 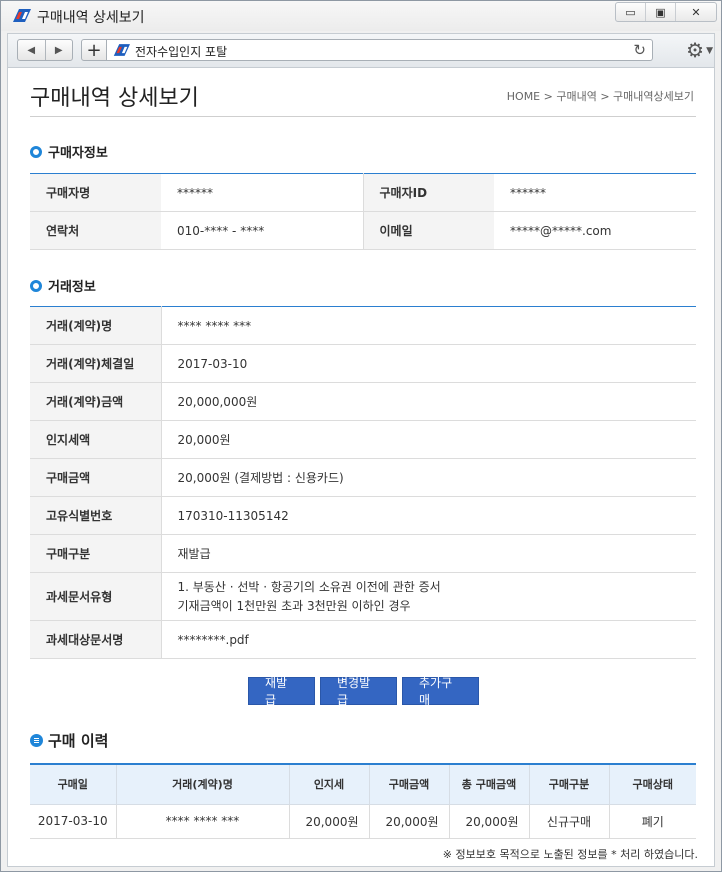 What do you see at coordinates (294, 605) in the screenshot?
I see `doc-type-line-2: 기재금액이 1천만원 초과 3천만원 이하인 경우` at bounding box center [294, 605].